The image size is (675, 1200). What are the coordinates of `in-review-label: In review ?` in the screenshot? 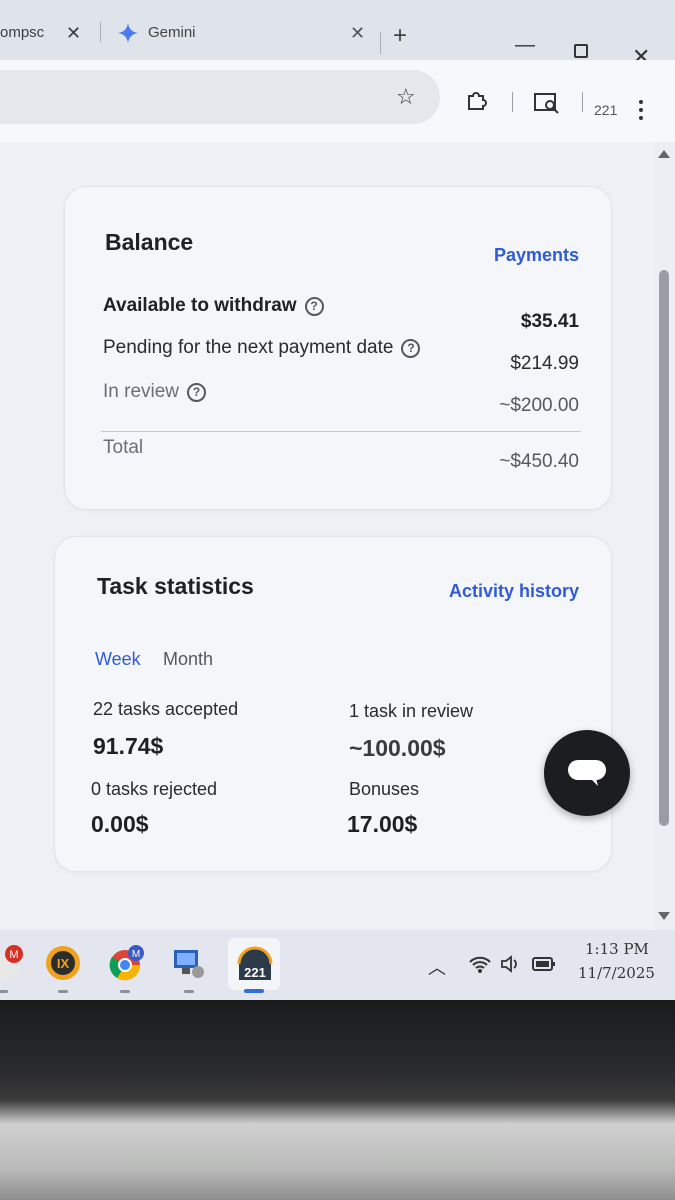 It's located at (155, 392).